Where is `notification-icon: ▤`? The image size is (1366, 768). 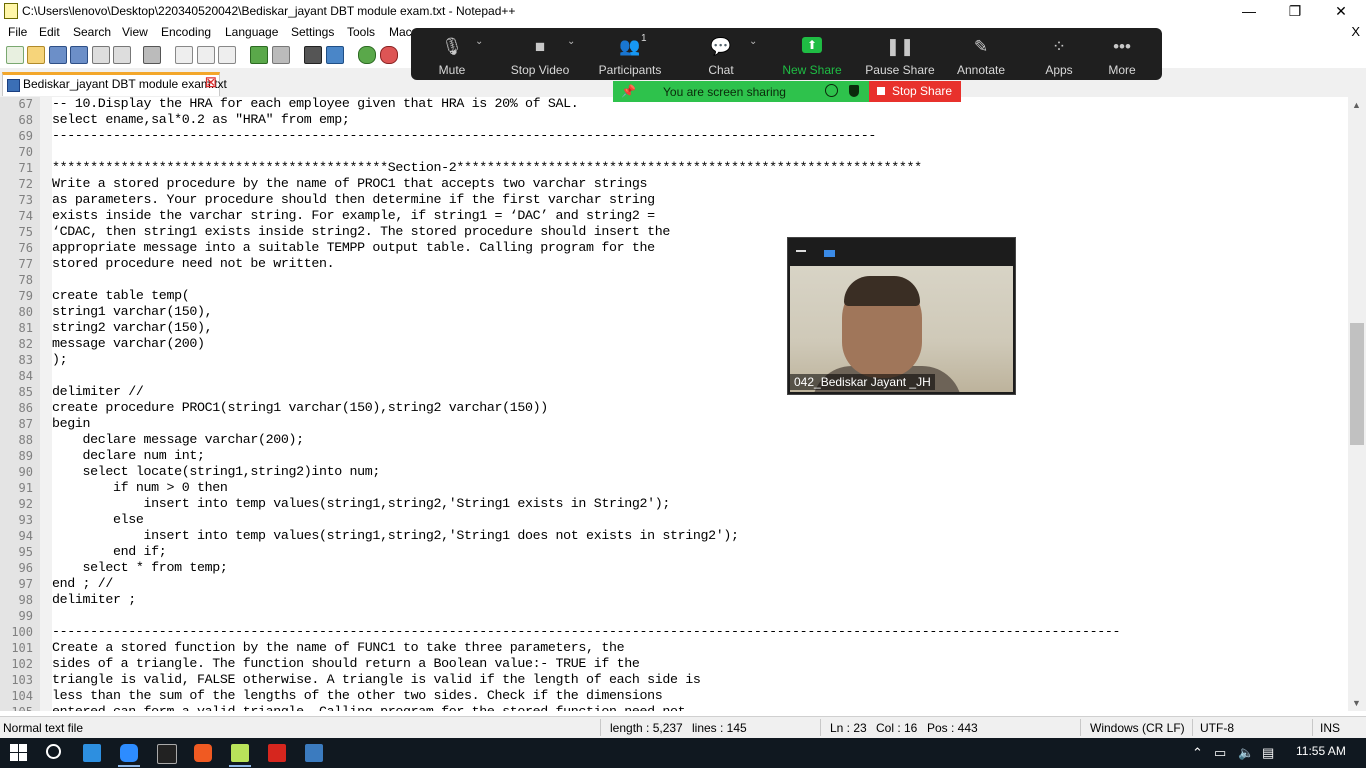
notification-icon: ▤ is located at coordinates (1268, 753).